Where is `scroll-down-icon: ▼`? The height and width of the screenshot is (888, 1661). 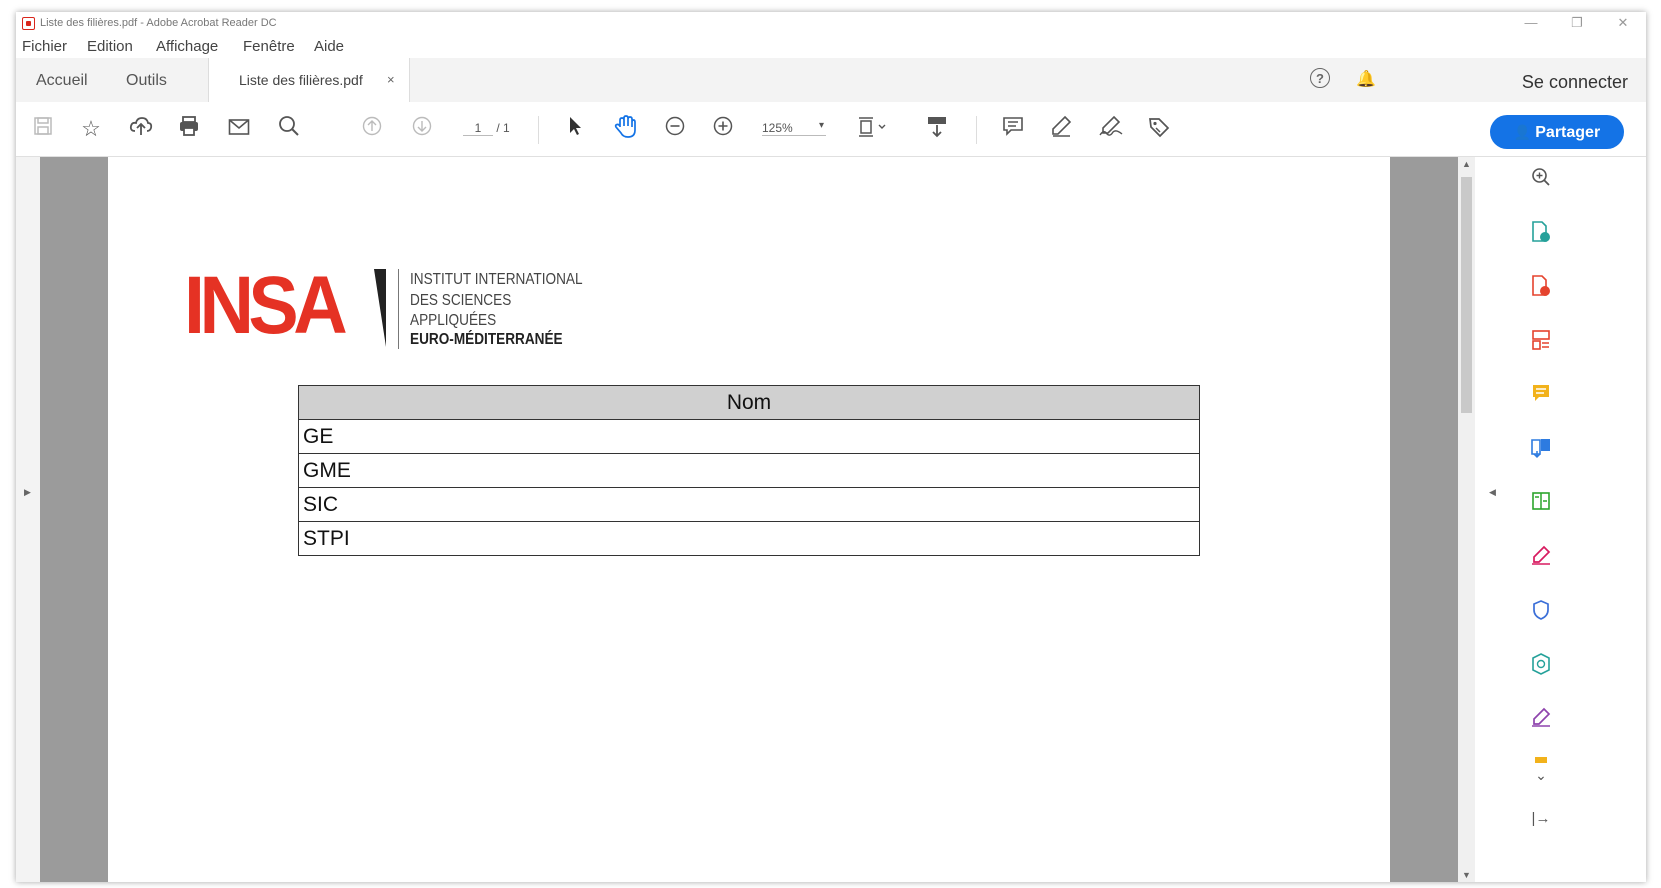
scroll-down-icon: ▼ is located at coordinates (1466, 875).